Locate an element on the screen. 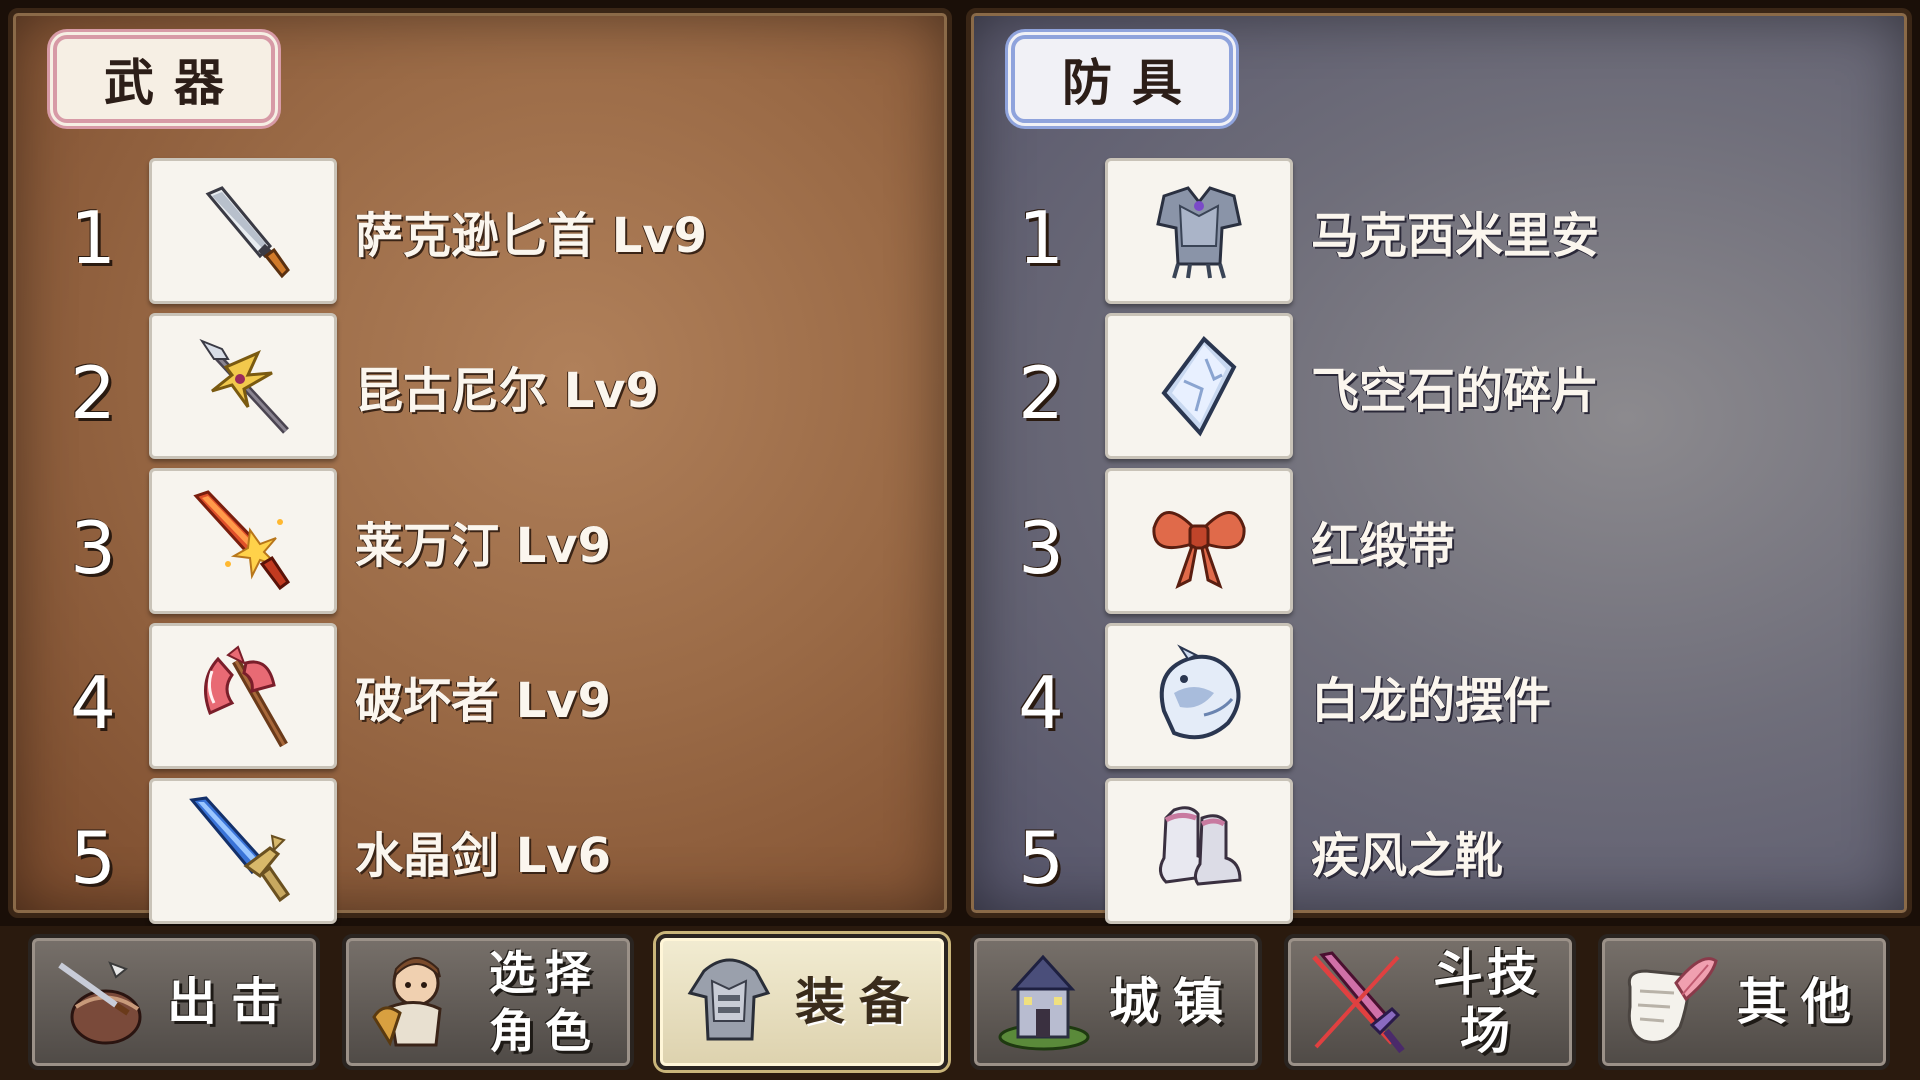  weapon-slot-3: 3 莱万汀 Lv9 is located at coordinates (480, 543).